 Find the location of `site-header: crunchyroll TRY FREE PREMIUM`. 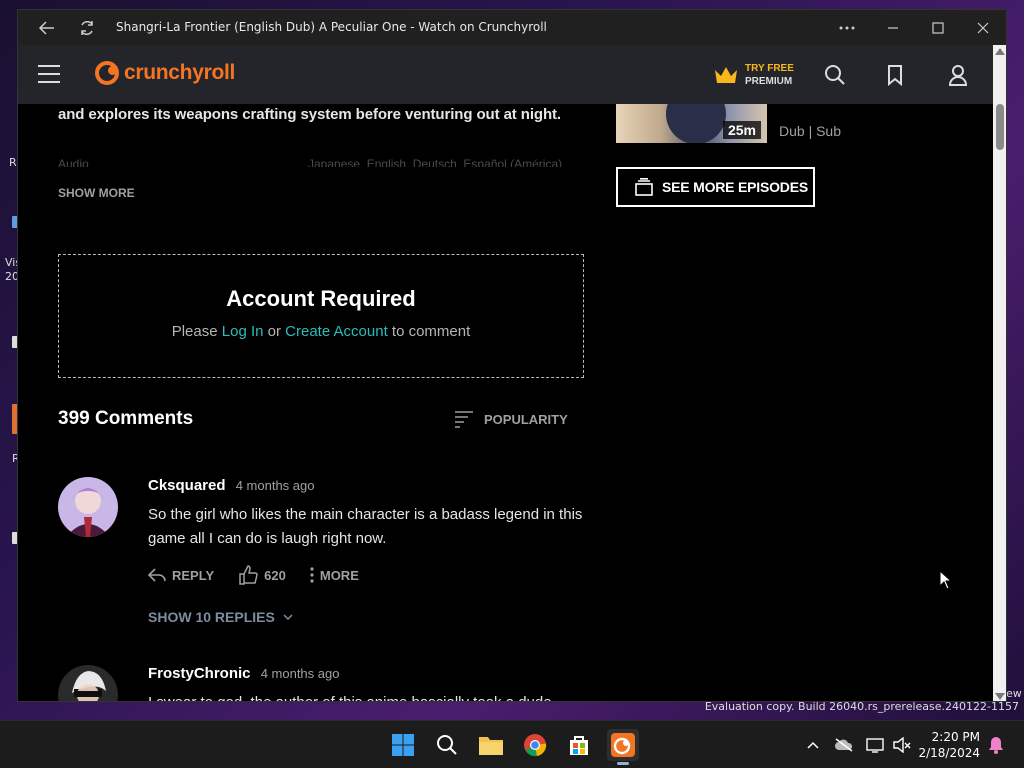

site-header: crunchyroll TRY FREE PREMIUM is located at coordinates (505, 74).